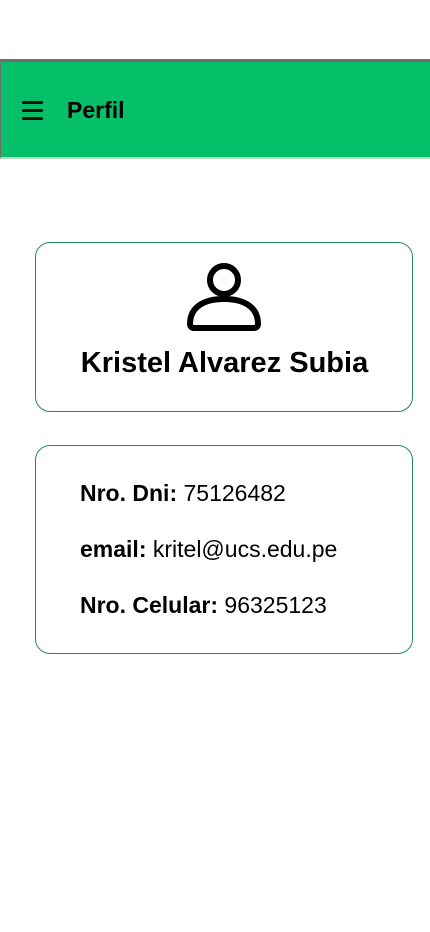 The image size is (430, 932). I want to click on phone-value: 96325123, so click(275, 605).